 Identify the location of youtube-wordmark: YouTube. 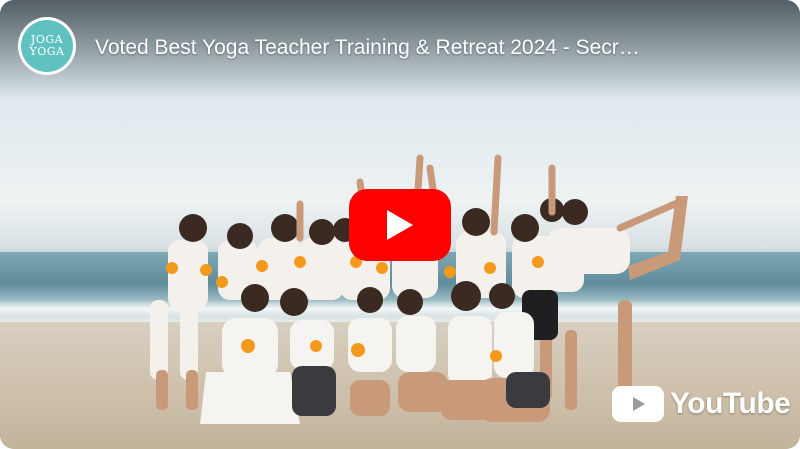
(730, 403).